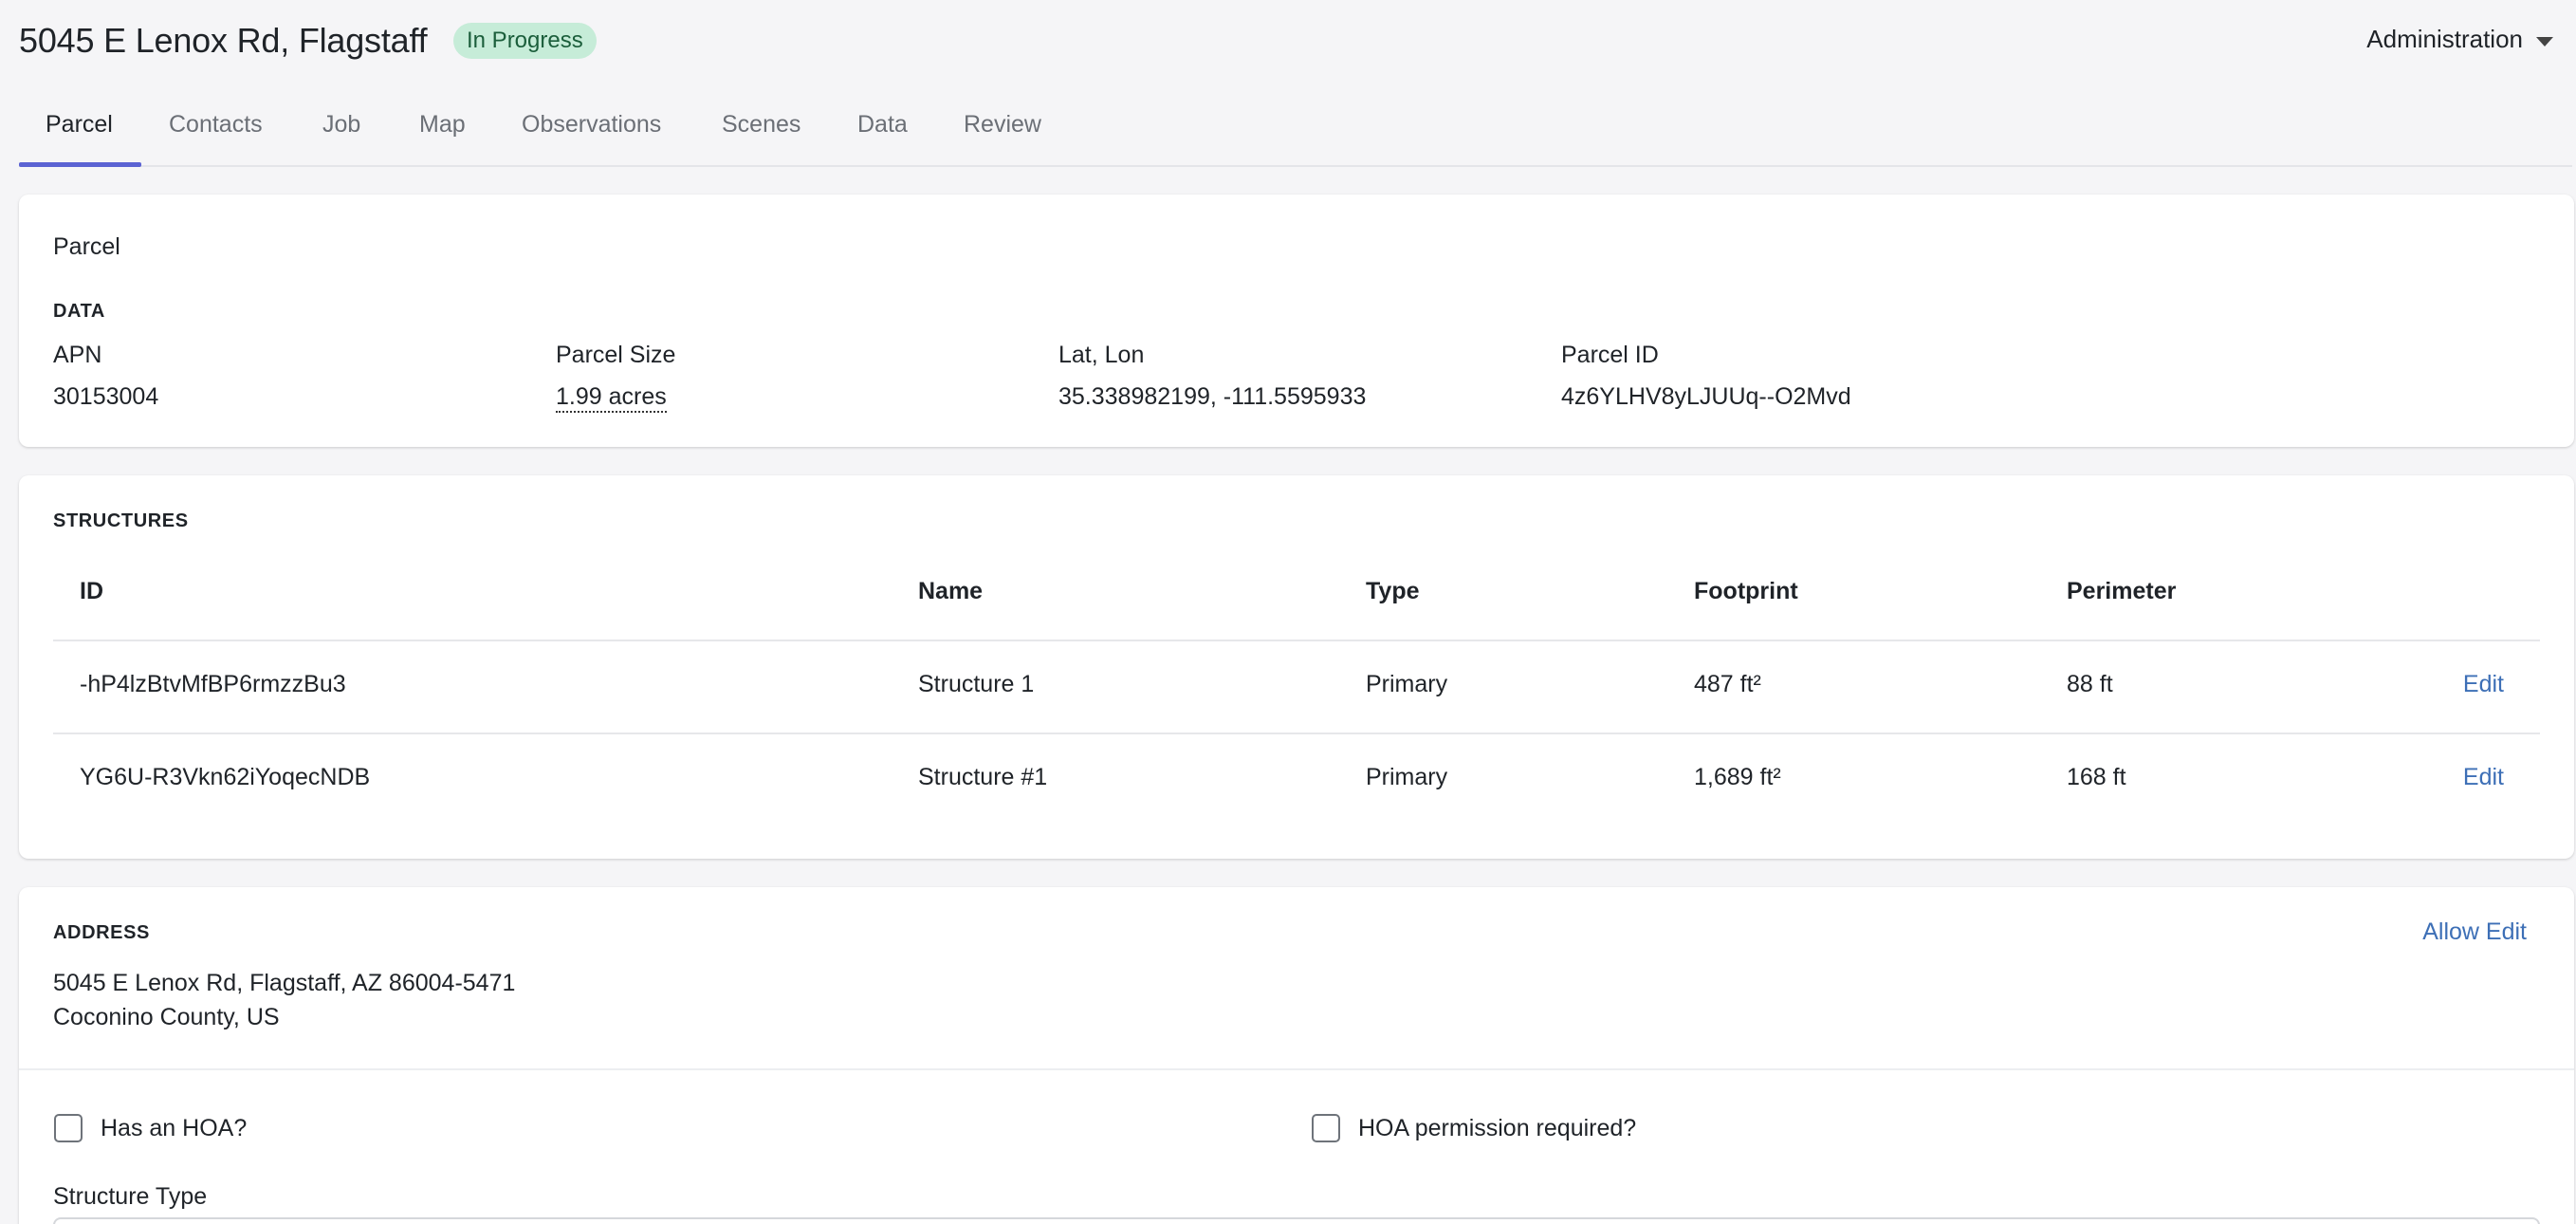  What do you see at coordinates (1610, 355) in the screenshot?
I see `parcel-id-label: Parcel ID` at bounding box center [1610, 355].